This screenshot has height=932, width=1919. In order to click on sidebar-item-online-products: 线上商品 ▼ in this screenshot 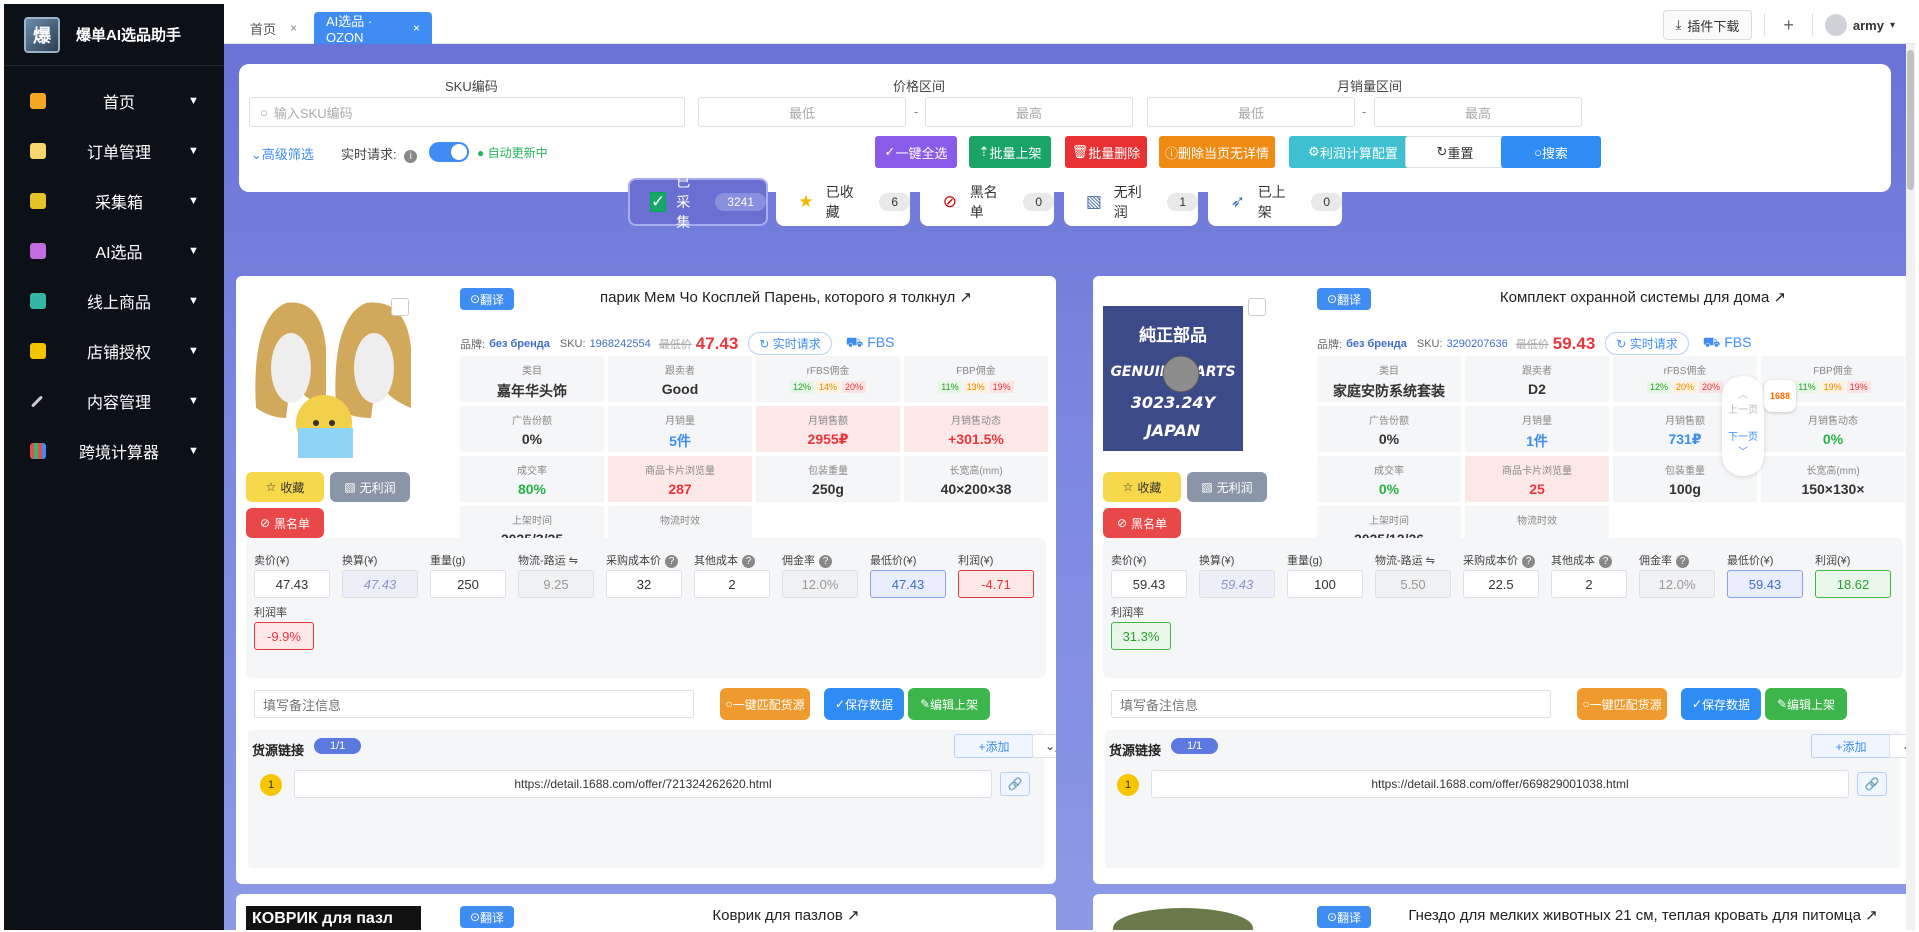, I will do `click(114, 301)`.